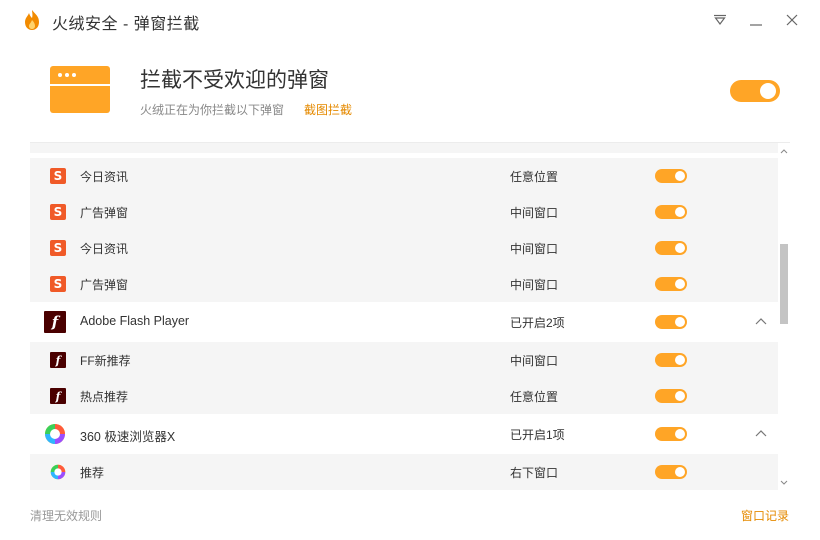 The image size is (820, 540). Describe the element at coordinates (755, 91) in the screenshot. I see `master-toggle` at that location.